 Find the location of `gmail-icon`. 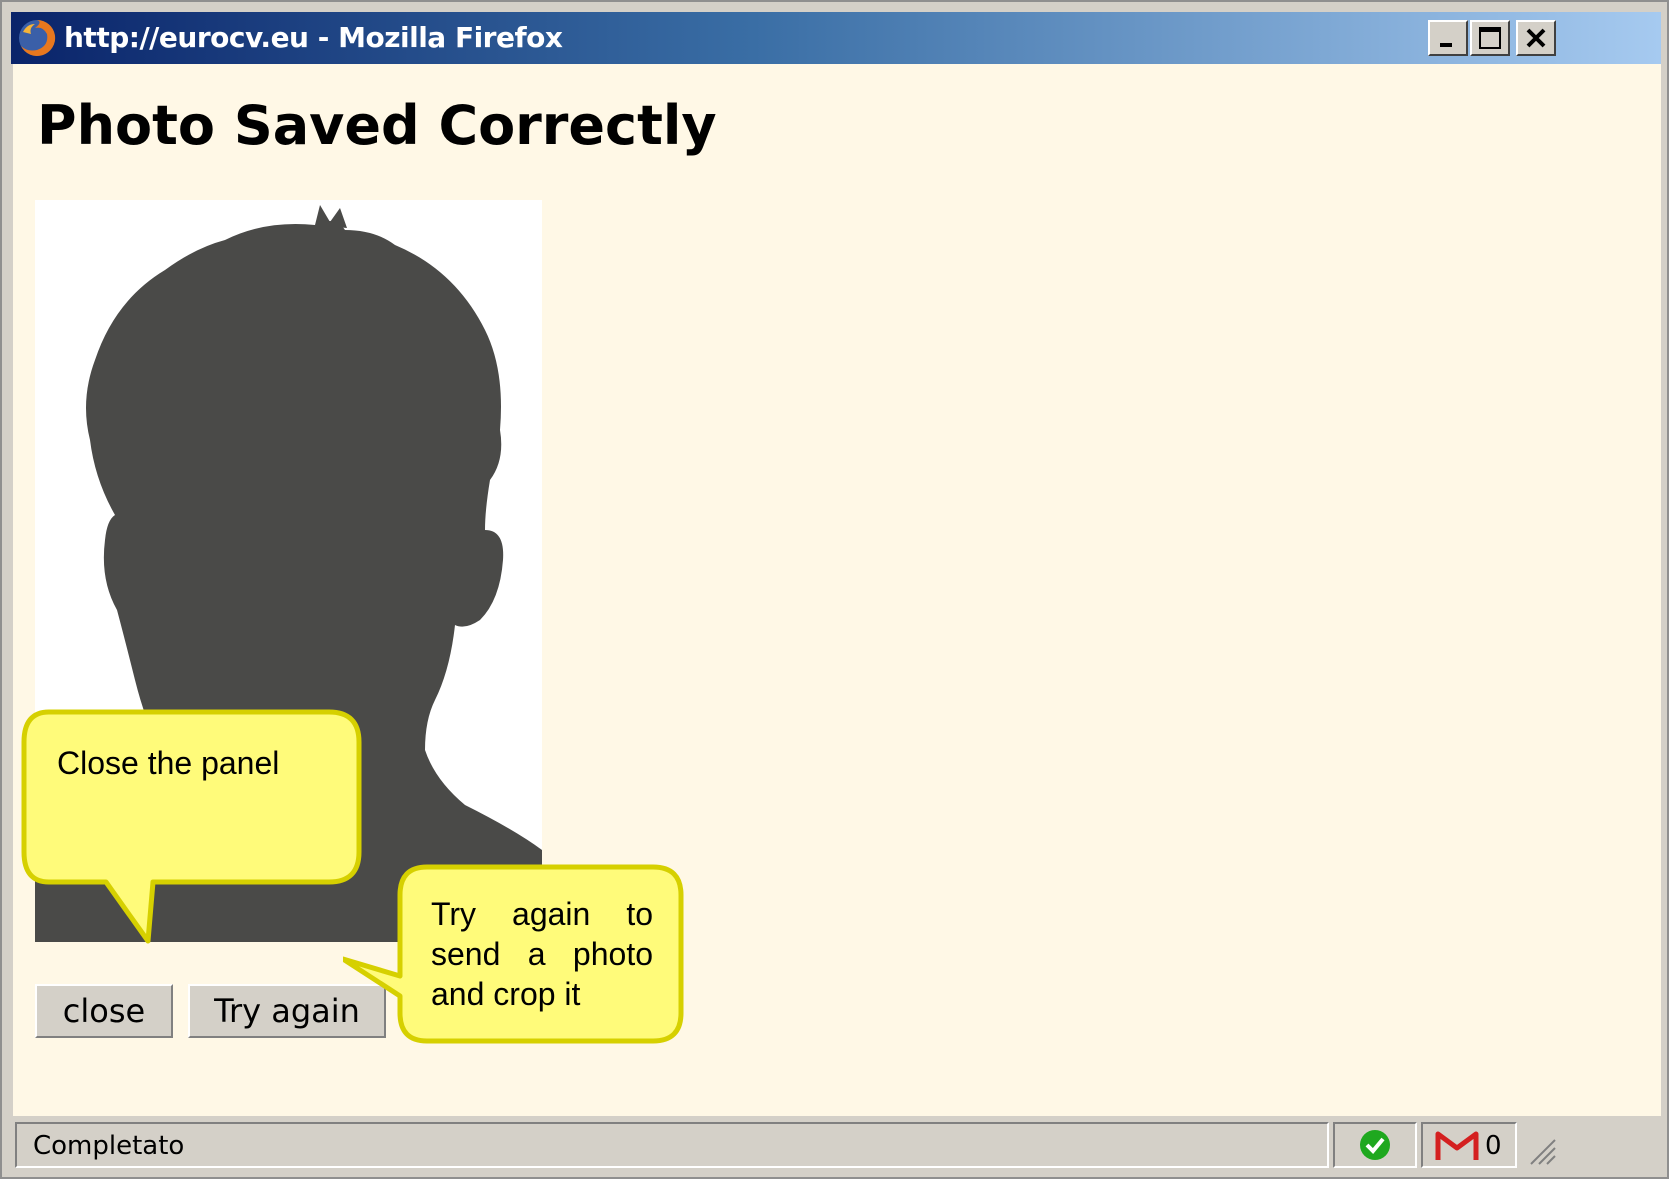

gmail-icon is located at coordinates (1457, 1145).